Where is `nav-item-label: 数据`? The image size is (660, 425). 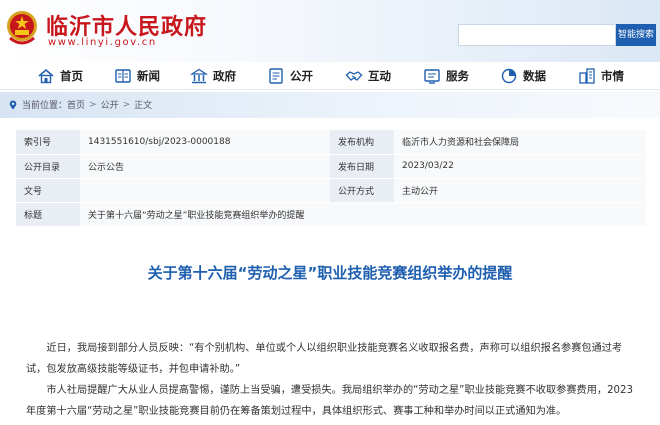
nav-item-label: 数据 is located at coordinates (534, 76).